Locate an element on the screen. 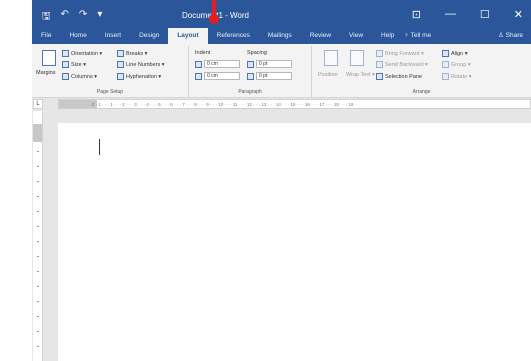 The width and height of the screenshot is (531, 361). spacing-before-field: 0 pt is located at coordinates (269, 64).